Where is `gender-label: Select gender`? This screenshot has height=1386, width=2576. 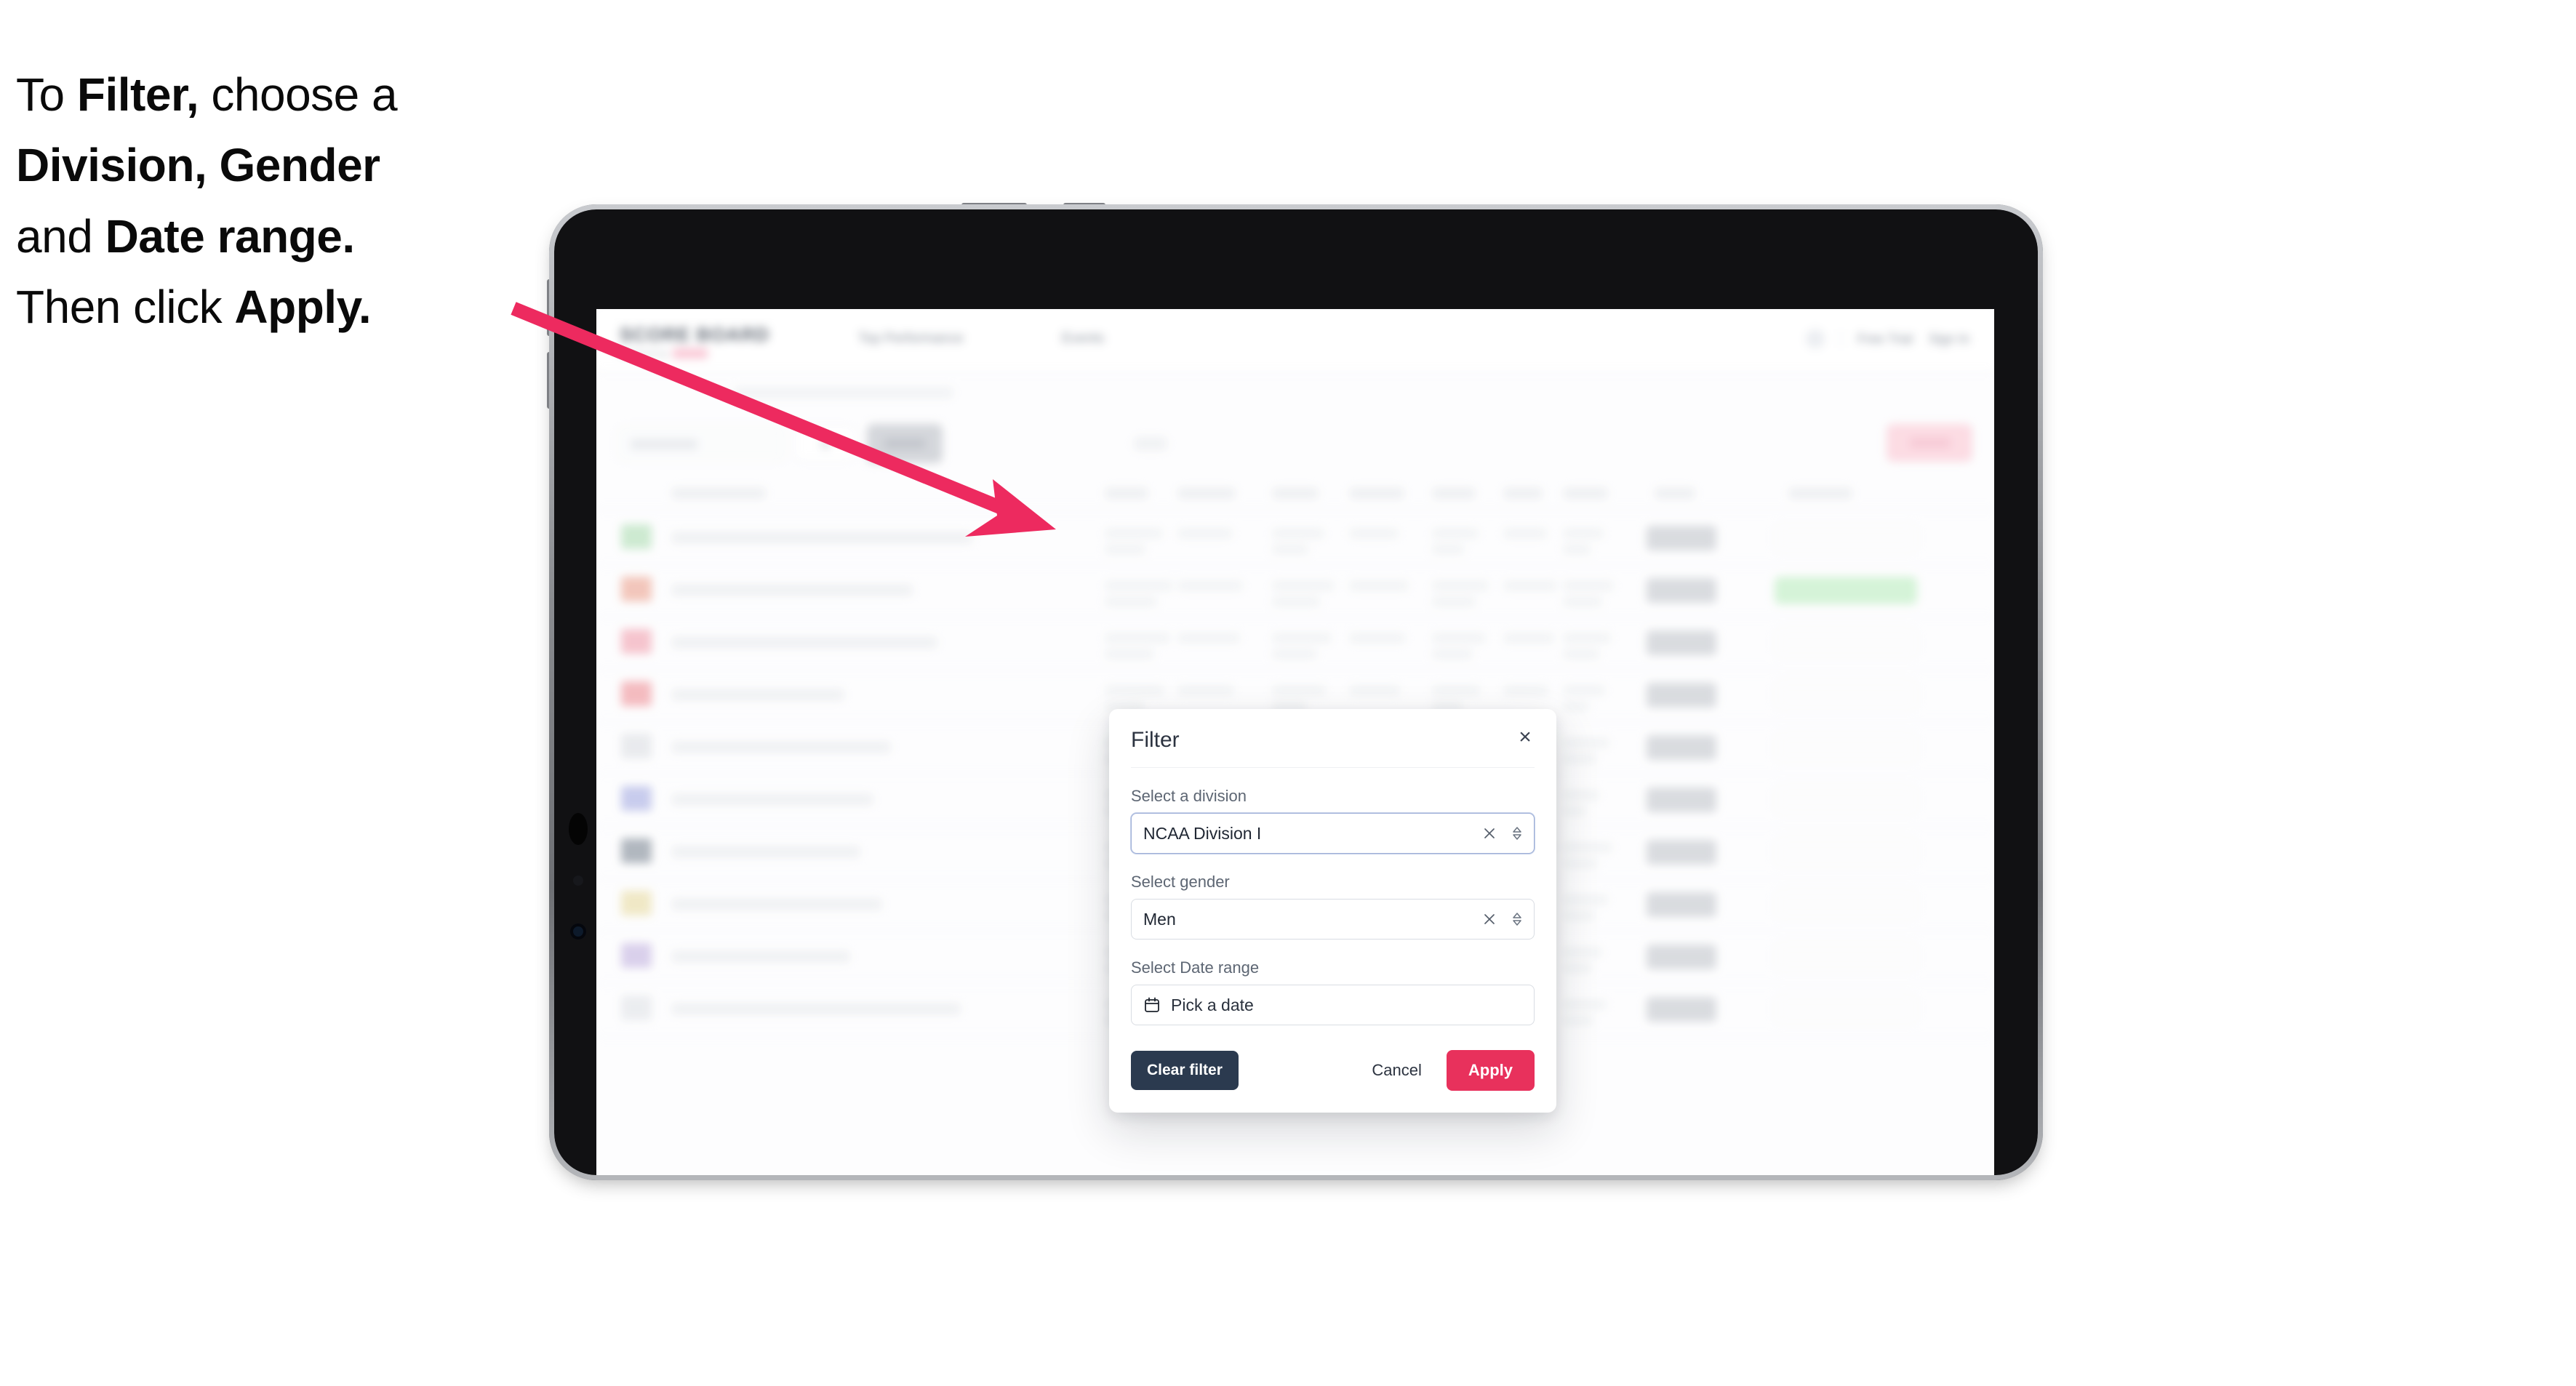
gender-label: Select gender is located at coordinates (1180, 882).